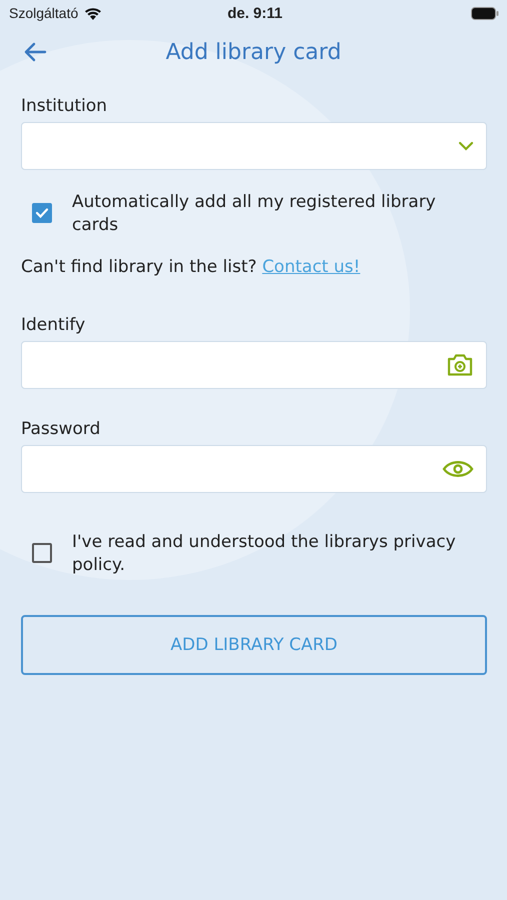 The image size is (507, 900). I want to click on status-time: de. 9:11, so click(255, 13).